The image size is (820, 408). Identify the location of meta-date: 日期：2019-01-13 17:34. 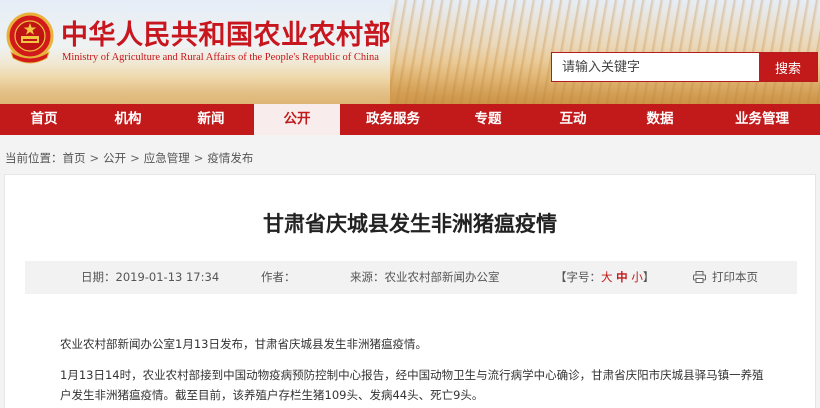
(150, 277).